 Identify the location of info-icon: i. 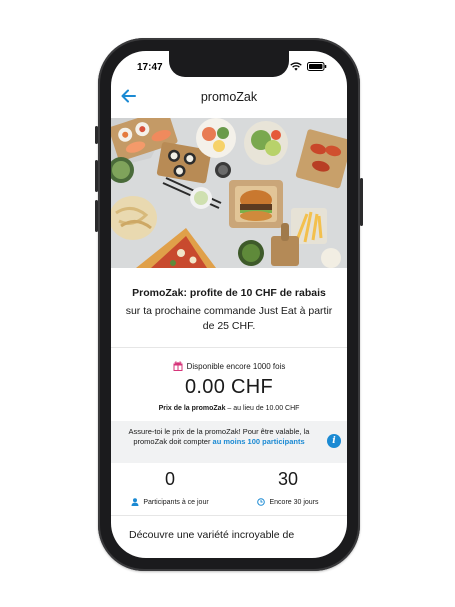
(334, 441).